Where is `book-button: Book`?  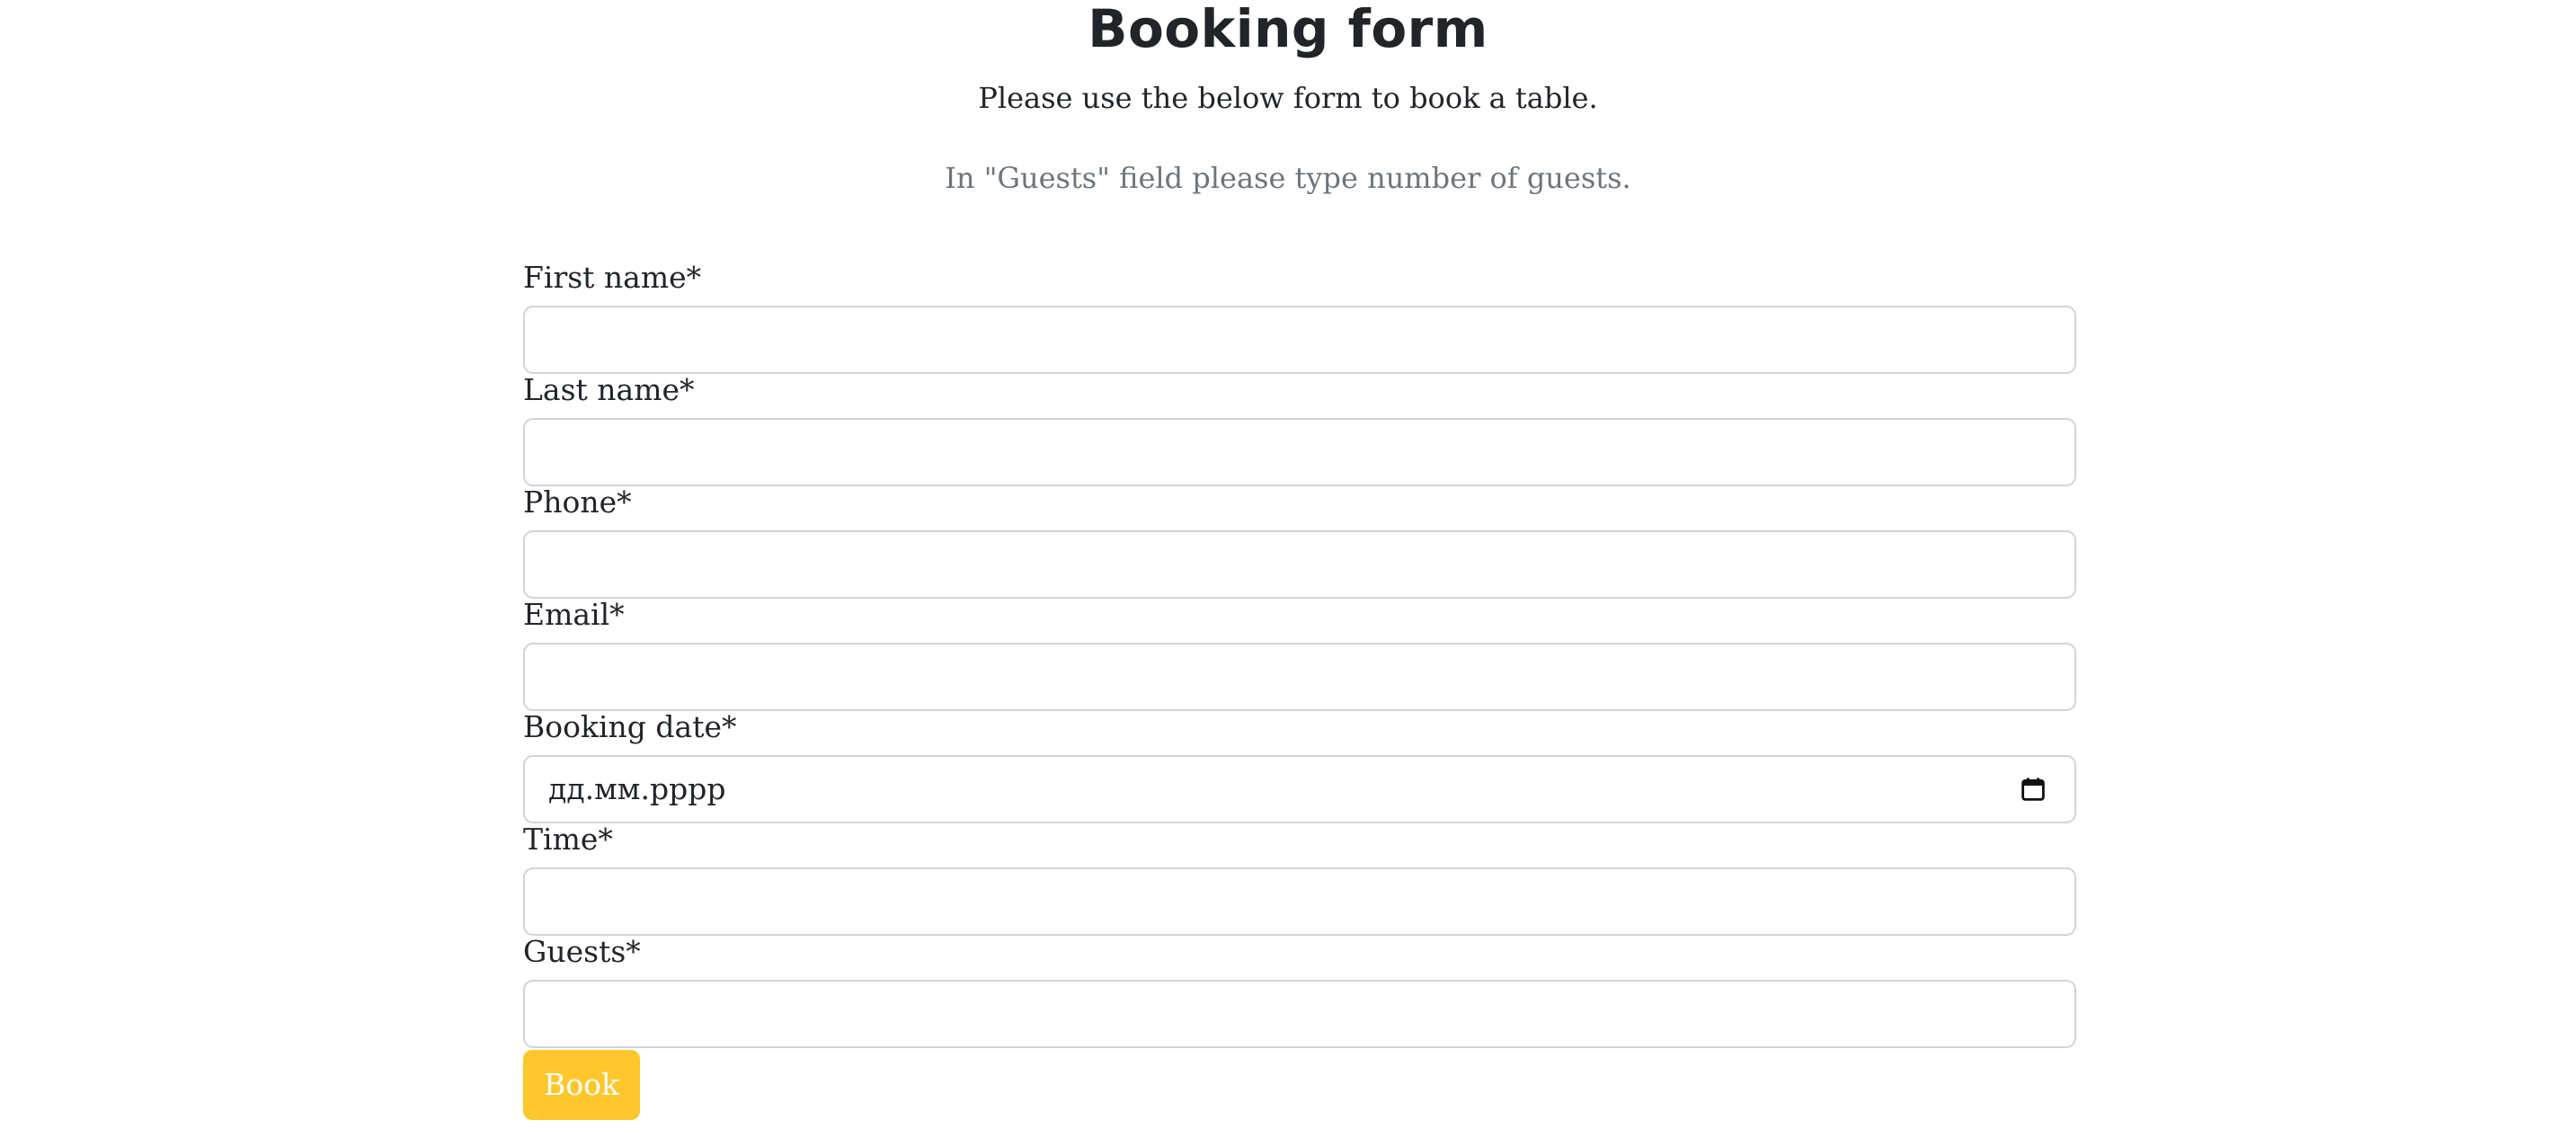
book-button: Book is located at coordinates (581, 1085).